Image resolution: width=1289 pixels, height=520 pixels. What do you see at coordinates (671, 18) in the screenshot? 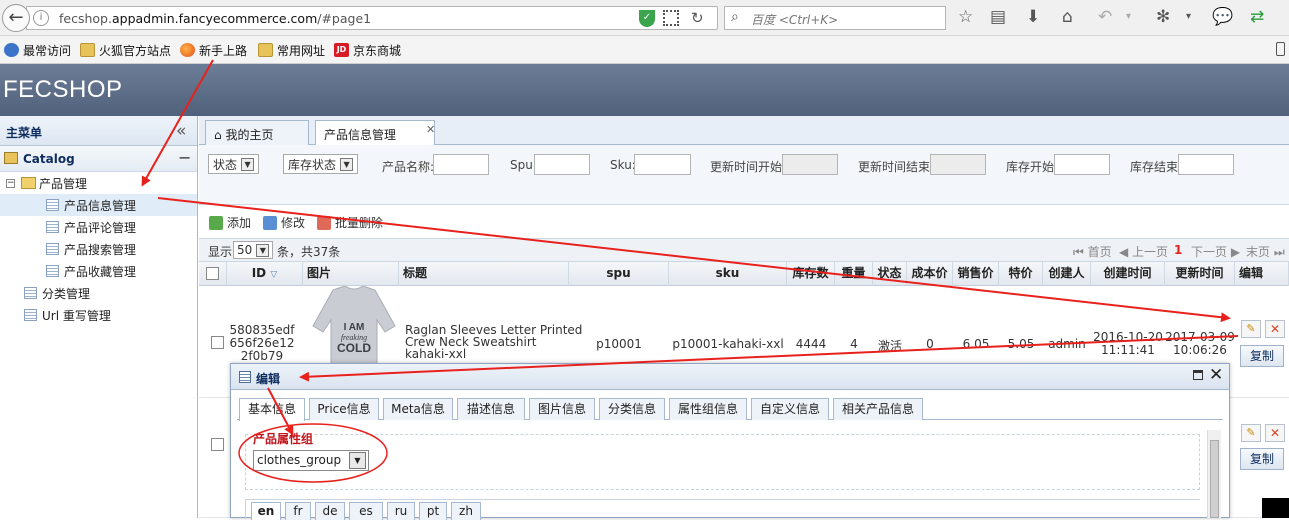
I see `qr-icon` at bounding box center [671, 18].